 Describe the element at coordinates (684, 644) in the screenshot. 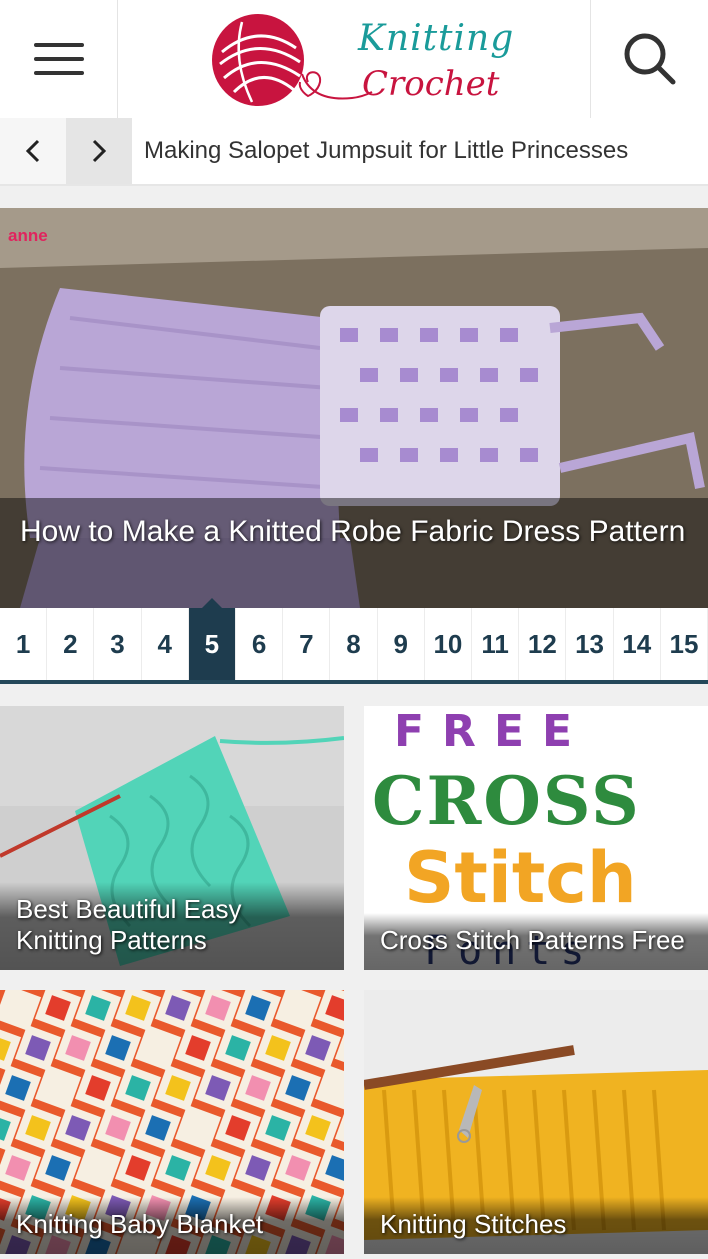

I see `page-button-15: 15` at that location.